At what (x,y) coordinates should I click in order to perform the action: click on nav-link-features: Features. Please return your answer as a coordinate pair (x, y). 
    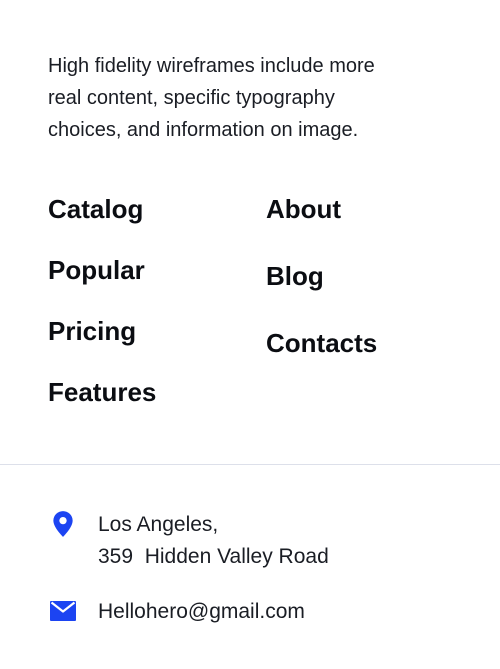
    Looking at the image, I should click on (102, 392).